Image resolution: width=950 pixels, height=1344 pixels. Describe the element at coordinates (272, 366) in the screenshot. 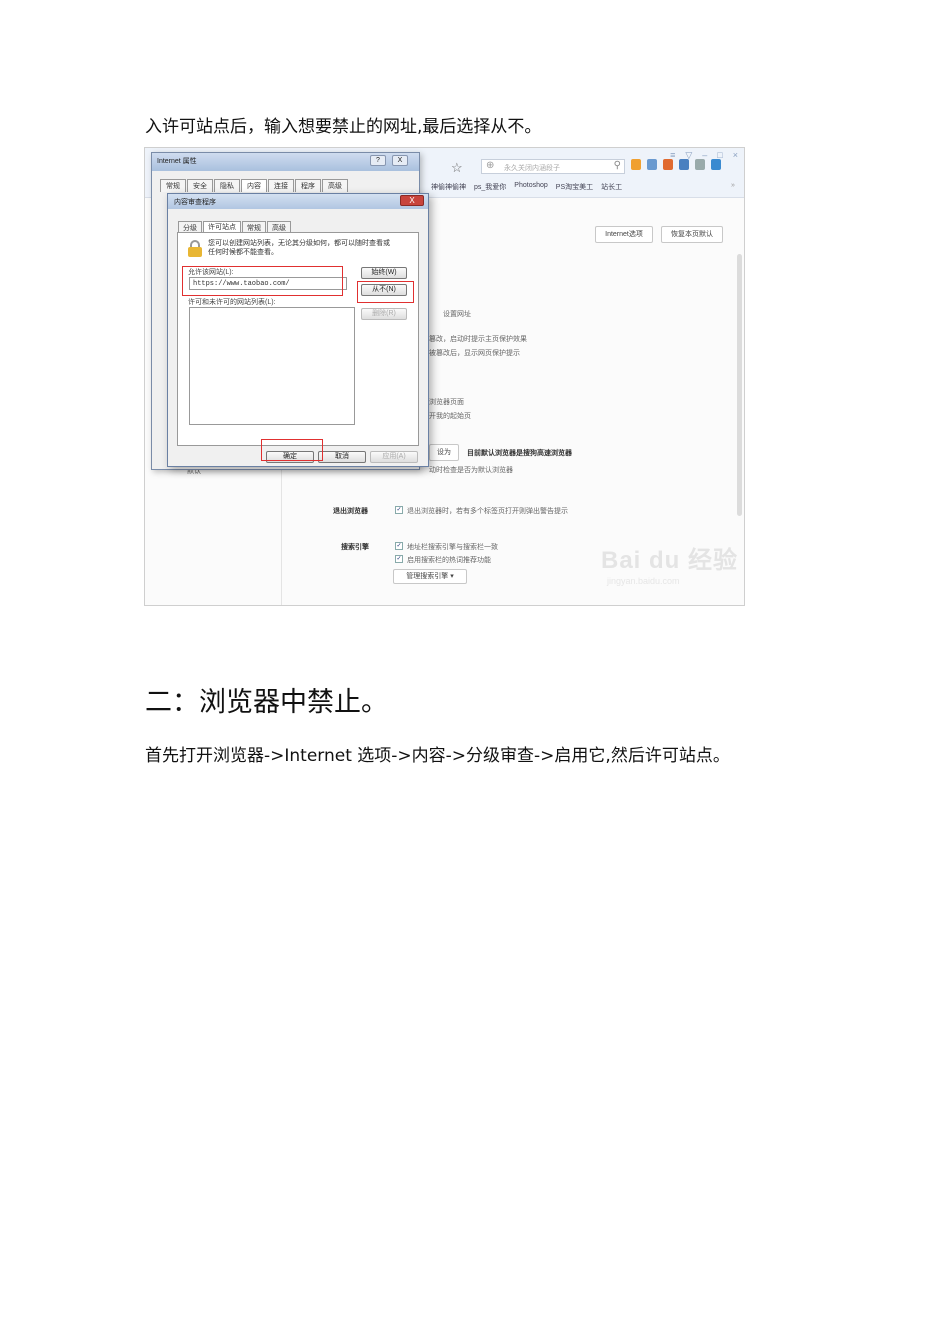

I see `site-list` at that location.